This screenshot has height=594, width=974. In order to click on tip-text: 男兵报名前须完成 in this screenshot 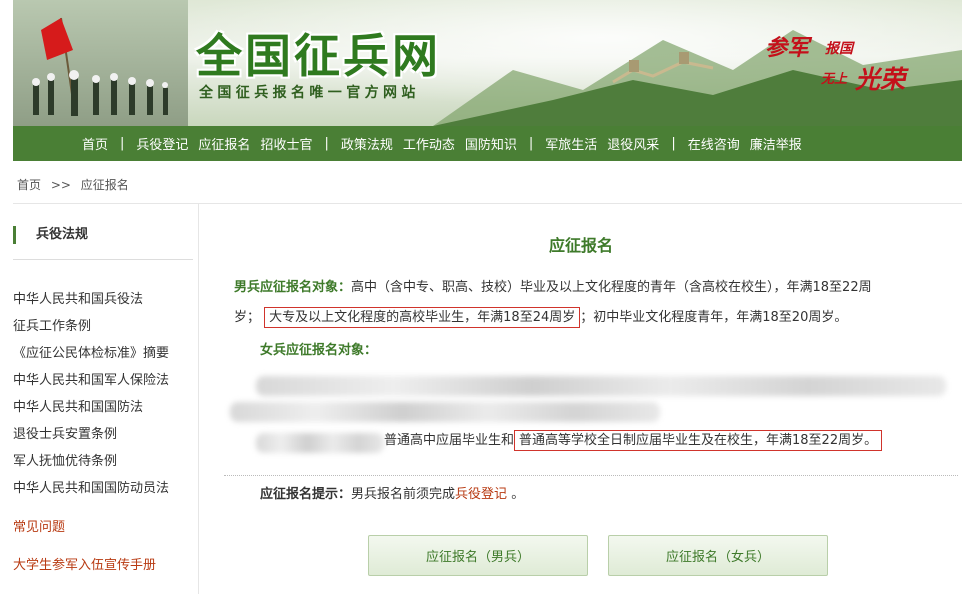, I will do `click(403, 494)`.